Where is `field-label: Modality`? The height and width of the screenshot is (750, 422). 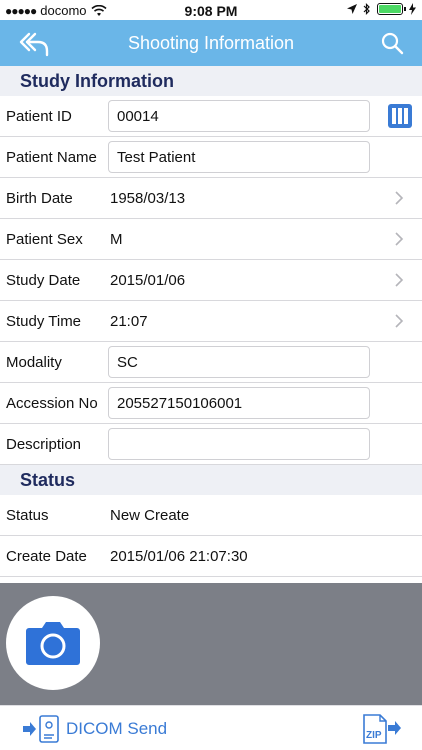
field-label: Modality is located at coordinates (34, 362).